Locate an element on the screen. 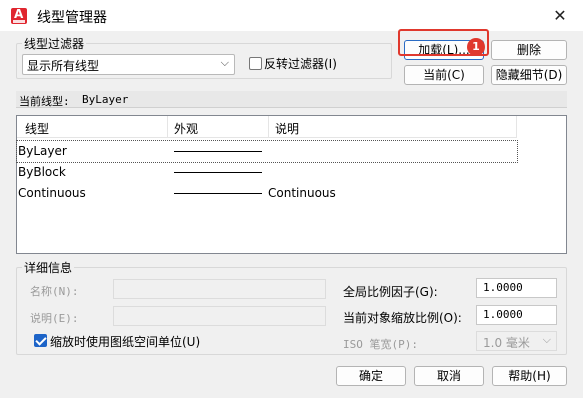  global-scale-input: 1.0000 is located at coordinates (516, 288).